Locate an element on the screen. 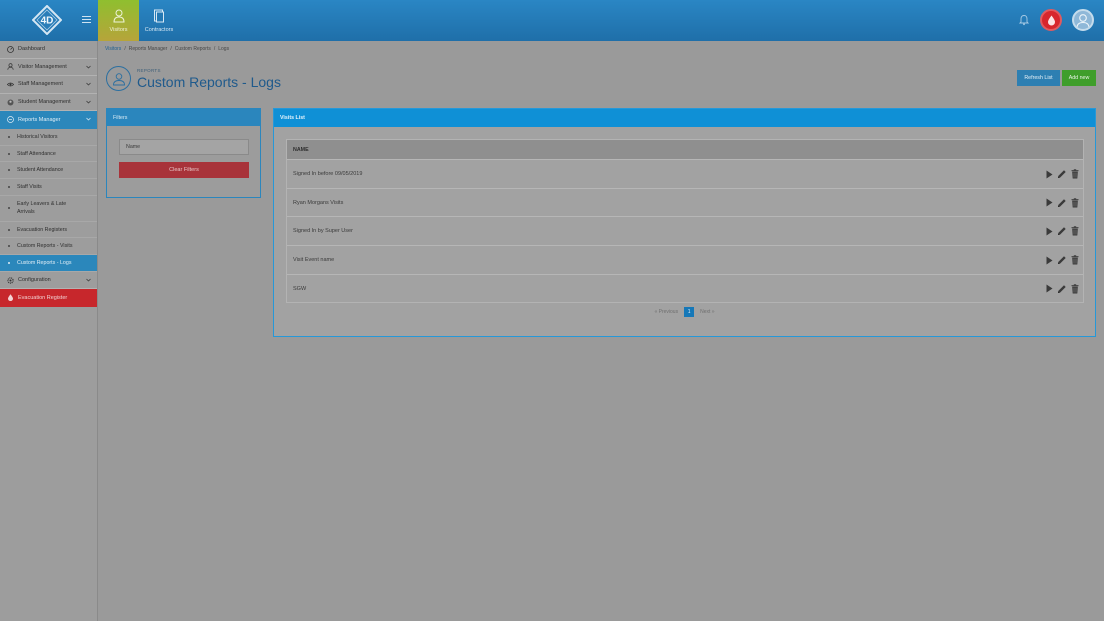  drop-icon is located at coordinates (10, 298).